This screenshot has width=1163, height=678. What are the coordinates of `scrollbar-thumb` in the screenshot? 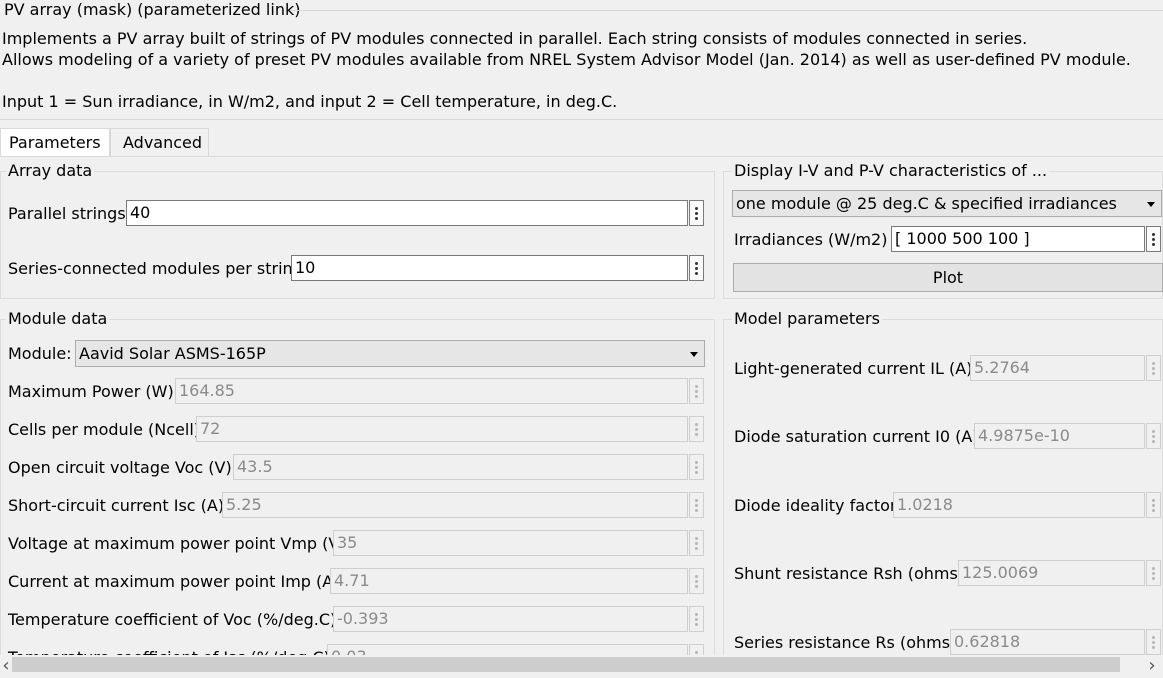 It's located at (566, 664).